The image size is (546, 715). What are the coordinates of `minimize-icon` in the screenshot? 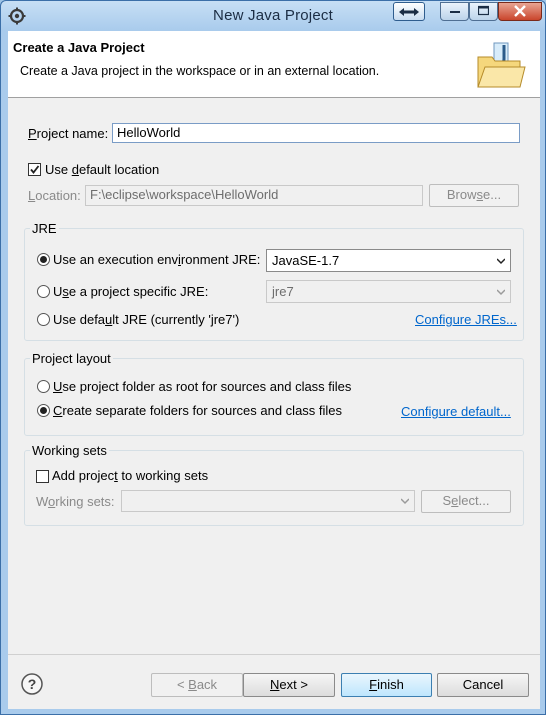 It's located at (454, 12).